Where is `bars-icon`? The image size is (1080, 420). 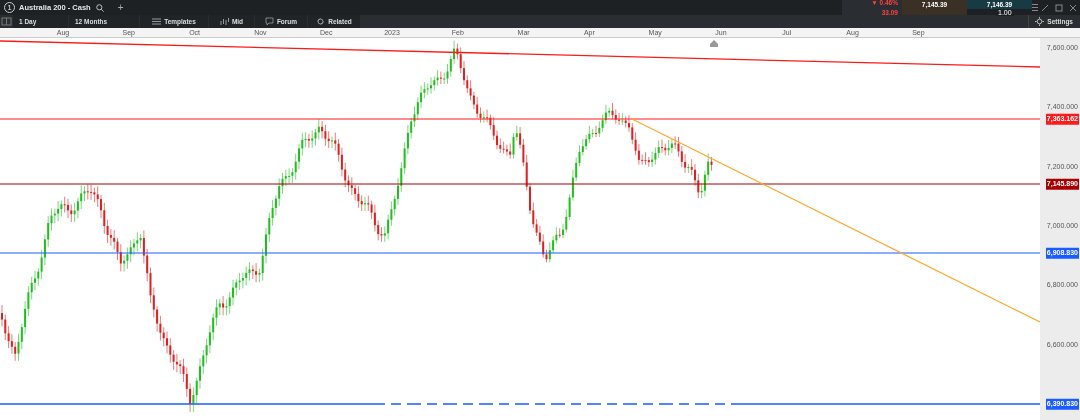 bars-icon is located at coordinates (224, 21).